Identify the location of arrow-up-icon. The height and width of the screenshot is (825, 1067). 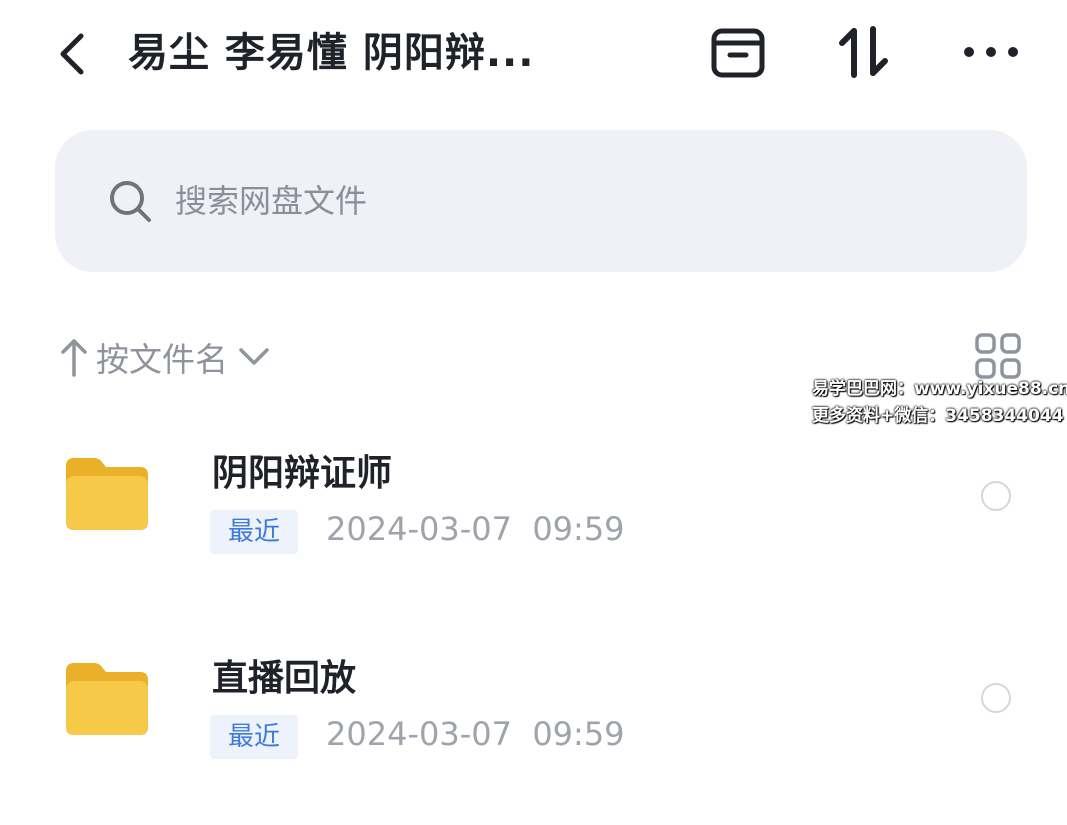
(74, 358).